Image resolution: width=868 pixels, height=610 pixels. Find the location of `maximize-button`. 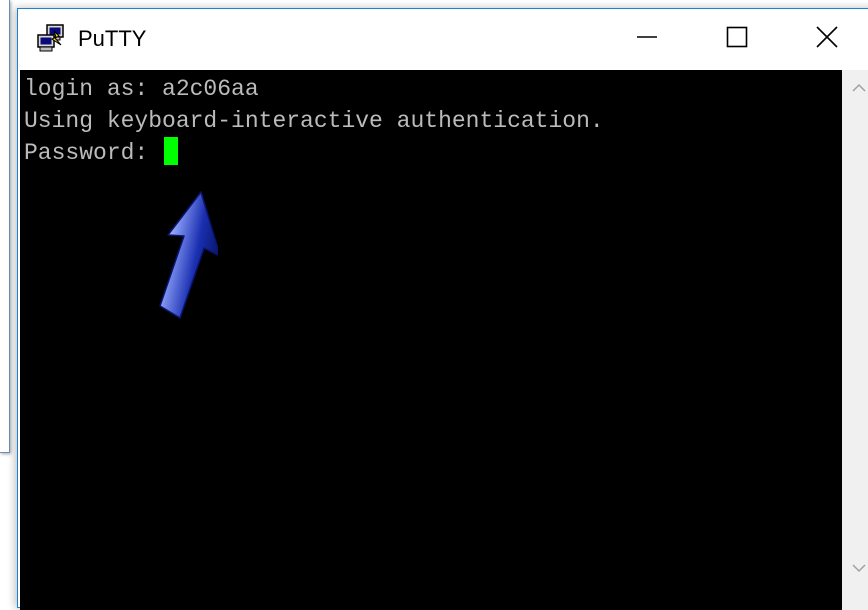

maximize-button is located at coordinates (737, 39).